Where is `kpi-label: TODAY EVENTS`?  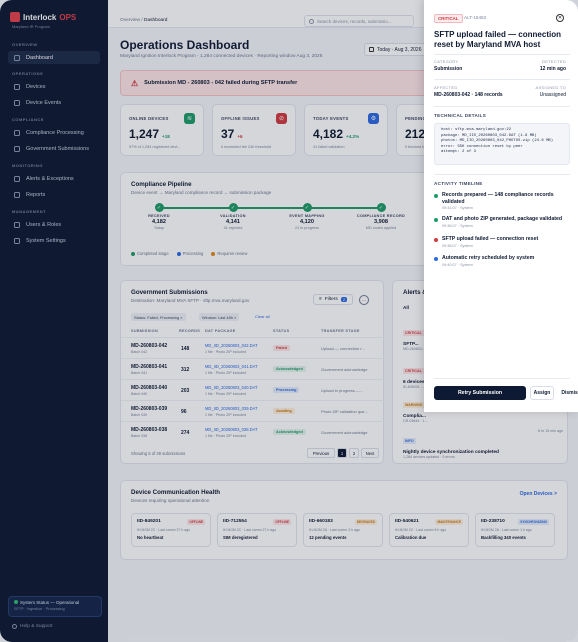 kpi-label: TODAY EVENTS is located at coordinates (331, 118).